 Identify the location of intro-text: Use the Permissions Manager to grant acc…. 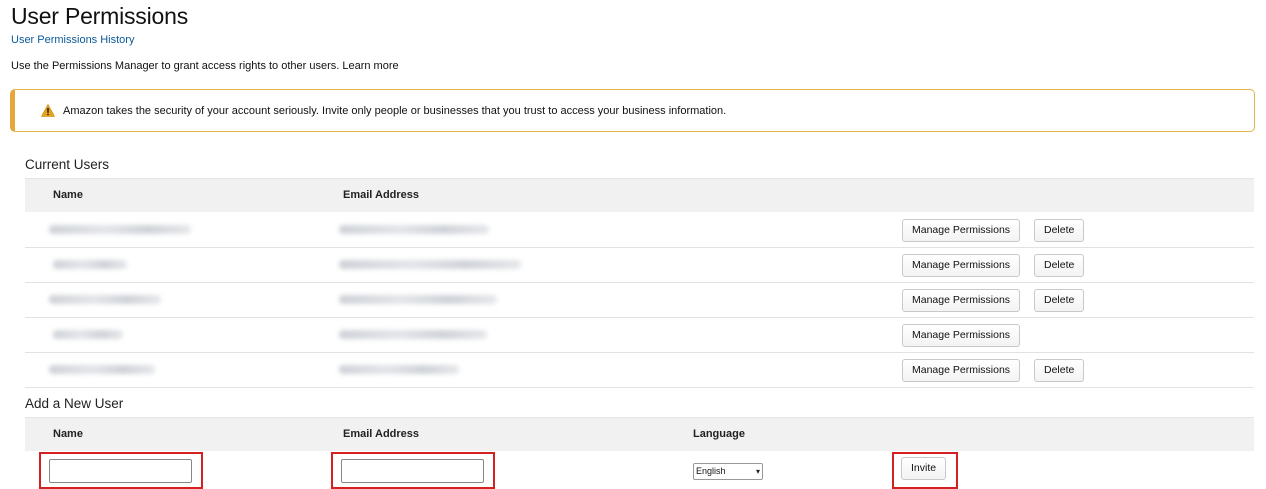
(205, 66).